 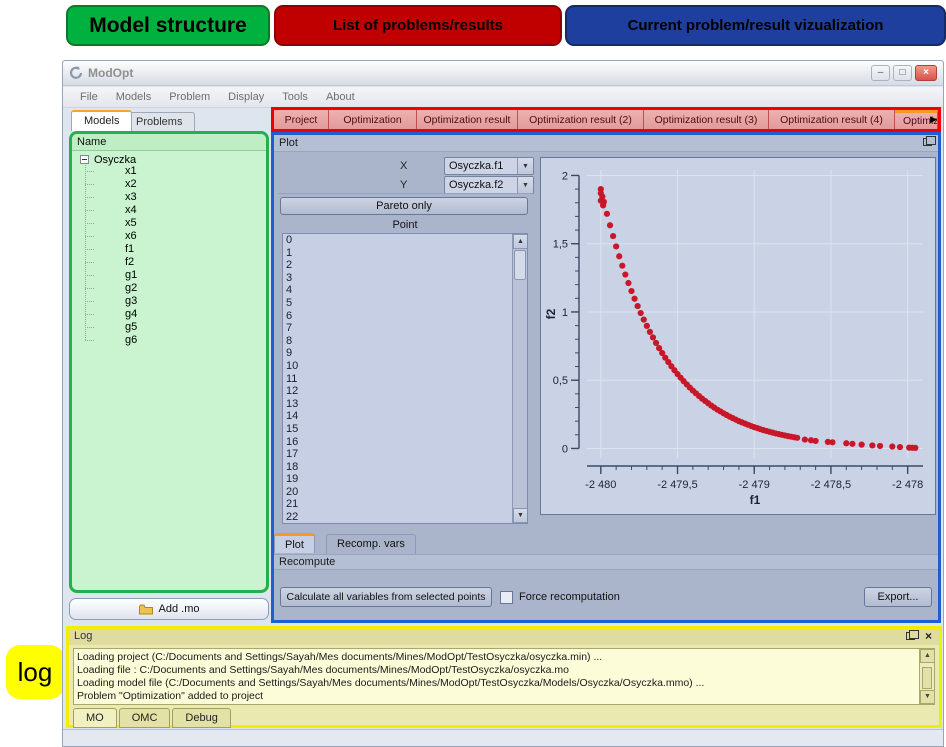 What do you see at coordinates (926, 676) in the screenshot?
I see `log-scrollbar: ▲ ▼` at bounding box center [926, 676].